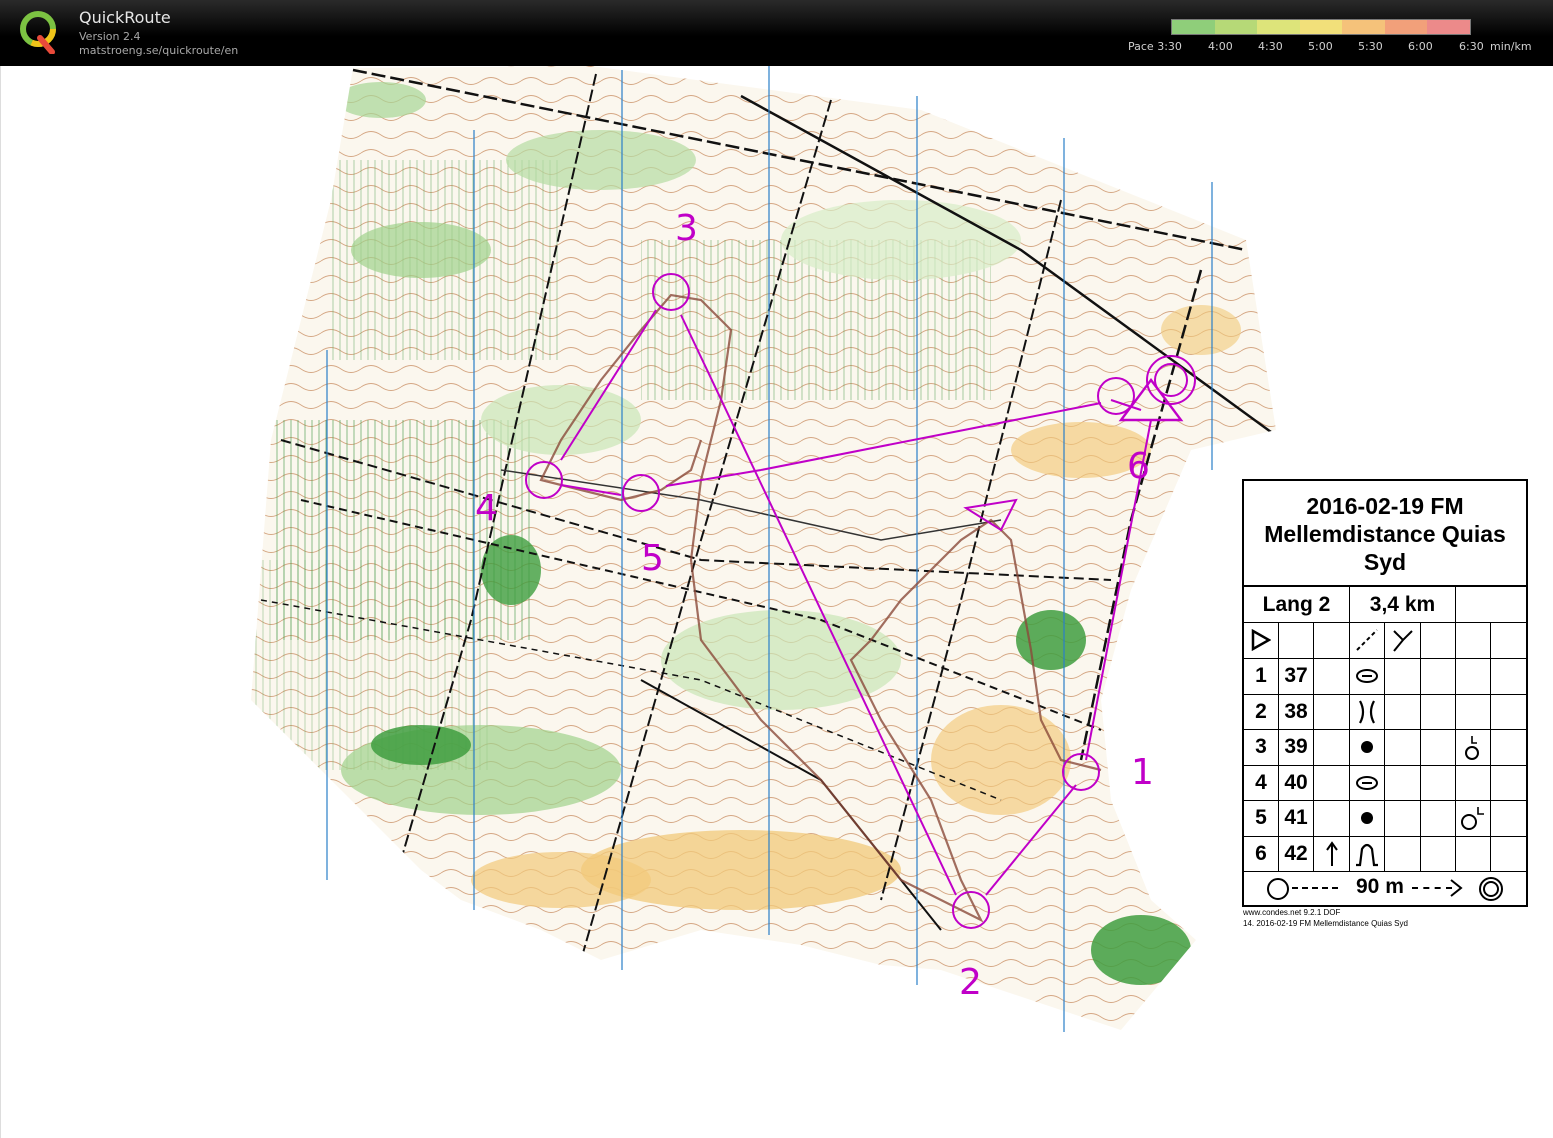  I want to click on control-code: 37, so click(1296, 676).